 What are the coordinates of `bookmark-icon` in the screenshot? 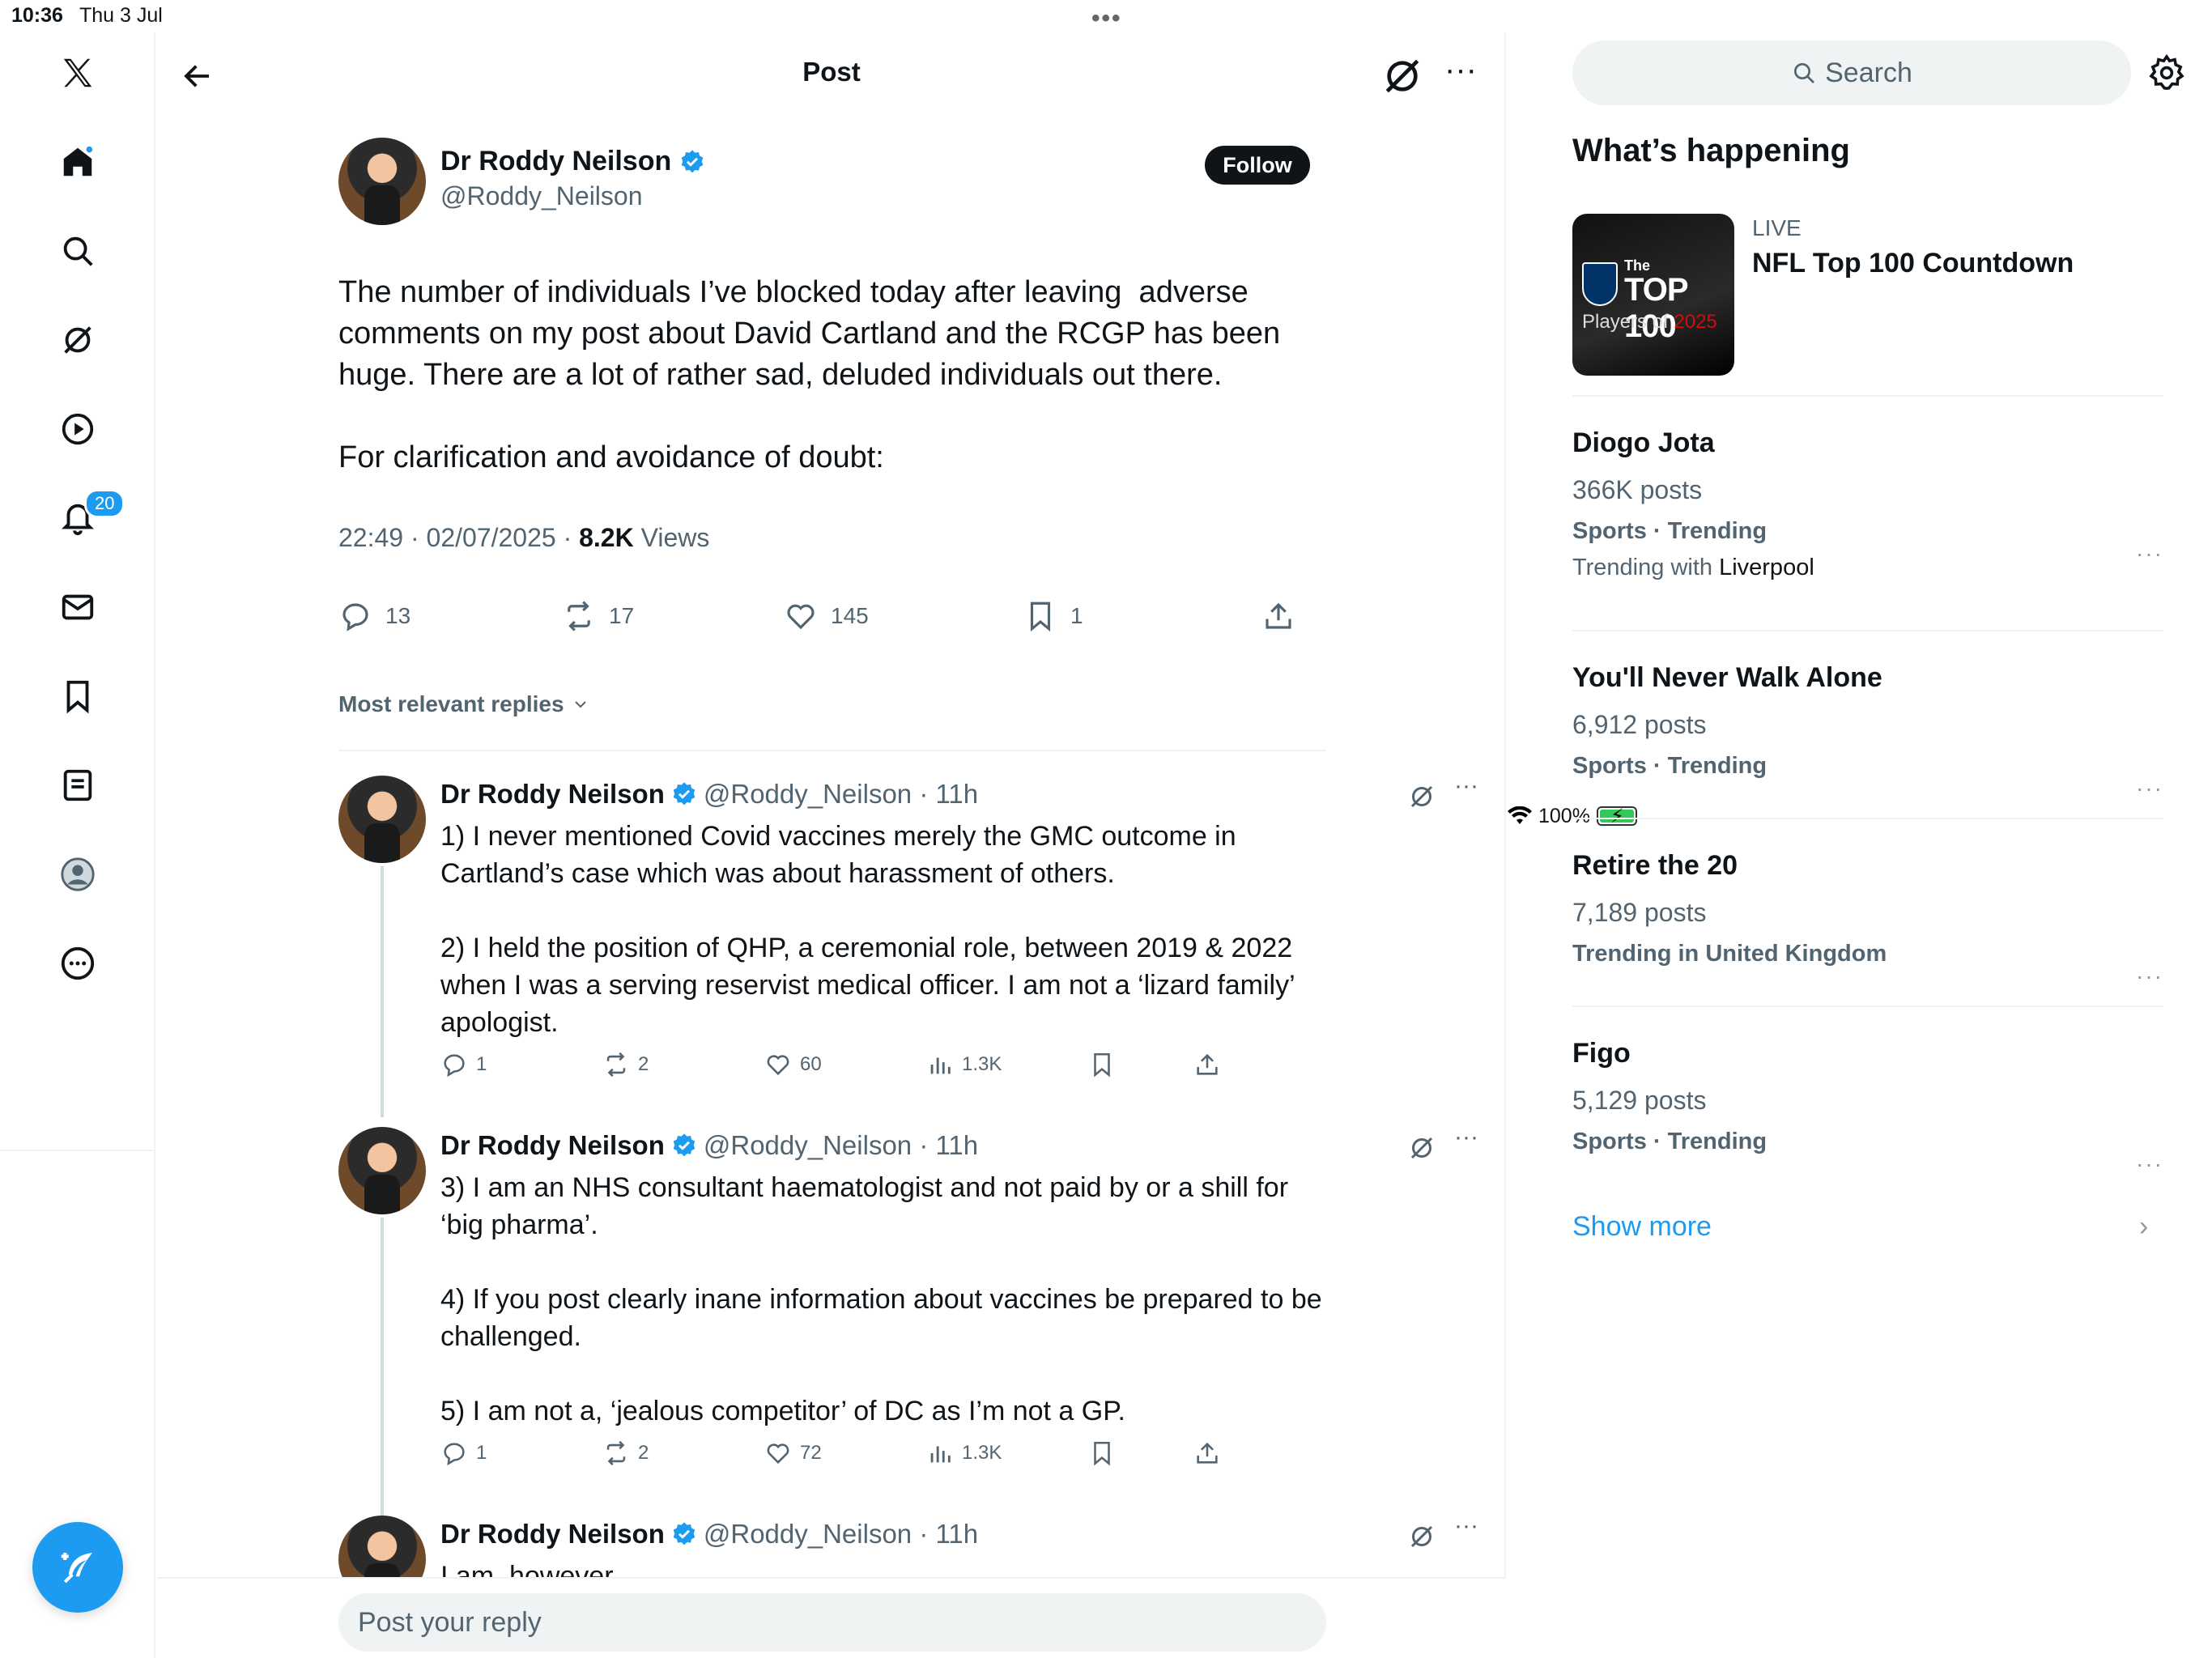 It's located at (1102, 1065).